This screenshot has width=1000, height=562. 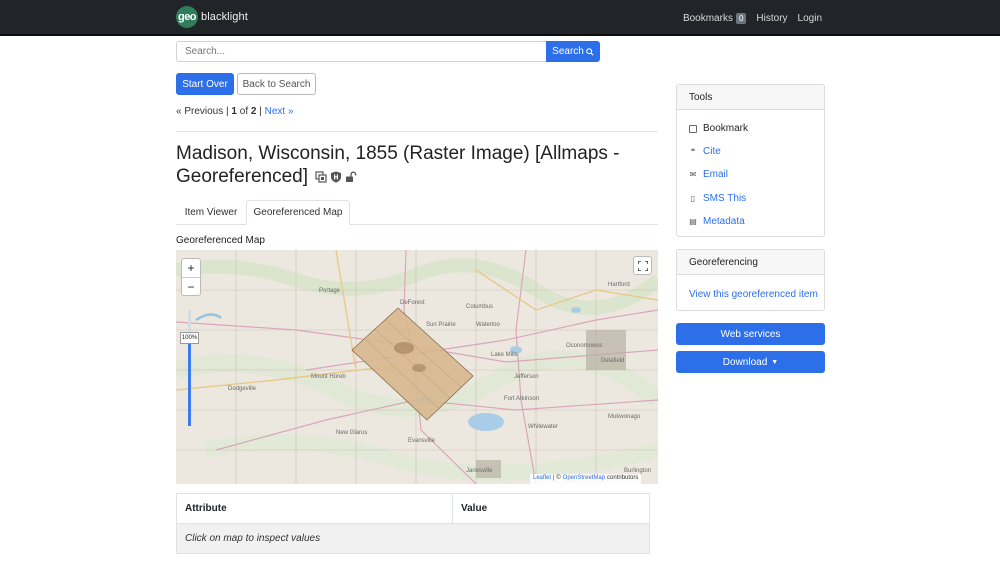 I want to click on email-link: Email, so click(x=715, y=174).